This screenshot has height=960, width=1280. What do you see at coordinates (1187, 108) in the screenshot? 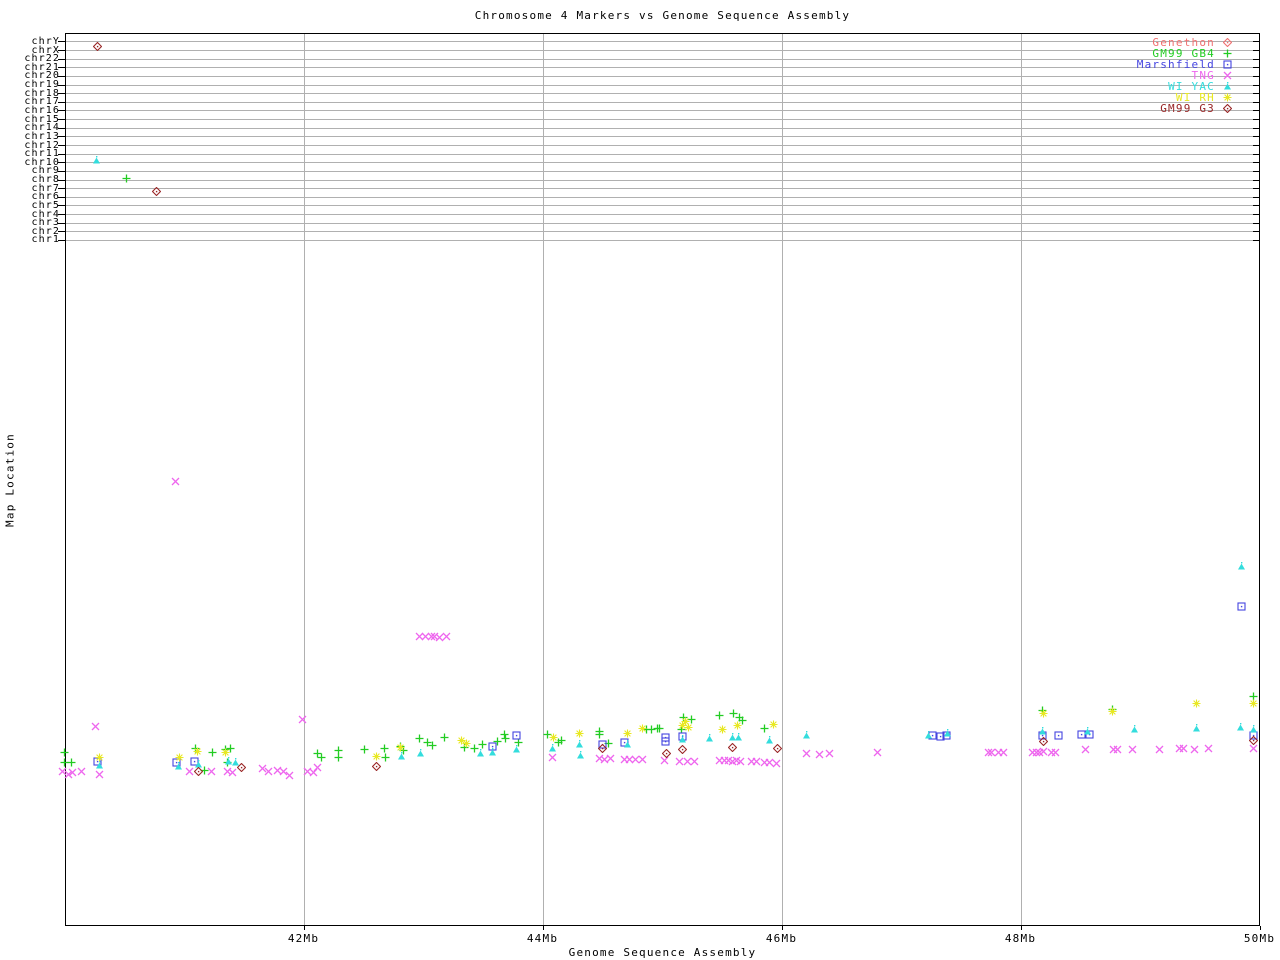
I see `legend-label: GM99 G3` at bounding box center [1187, 108].